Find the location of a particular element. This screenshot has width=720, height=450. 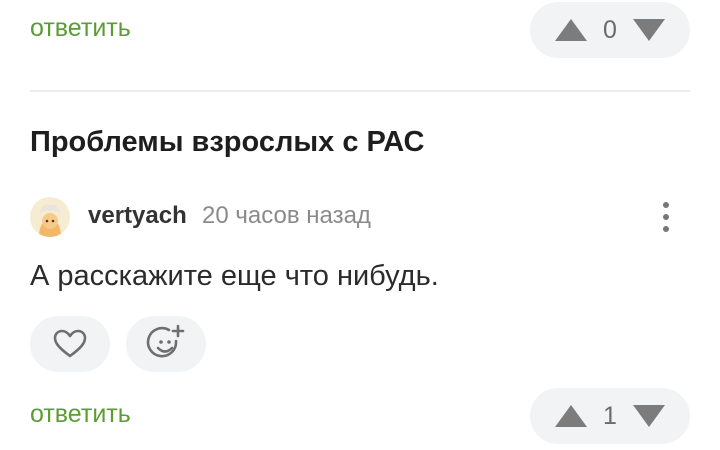

vote-count-top: 0 is located at coordinates (610, 29).